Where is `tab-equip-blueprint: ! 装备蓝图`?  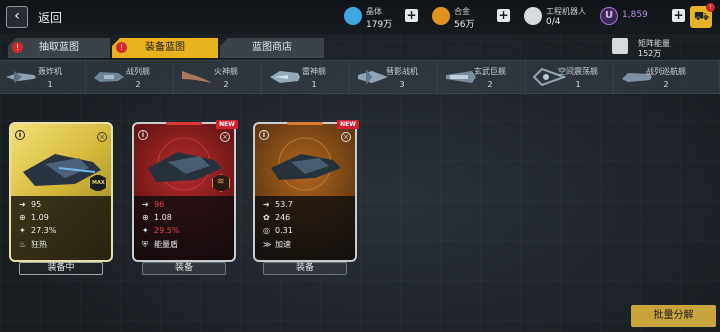
tab-equip-blueprint: ! 装备蓝图 is located at coordinates (165, 48).